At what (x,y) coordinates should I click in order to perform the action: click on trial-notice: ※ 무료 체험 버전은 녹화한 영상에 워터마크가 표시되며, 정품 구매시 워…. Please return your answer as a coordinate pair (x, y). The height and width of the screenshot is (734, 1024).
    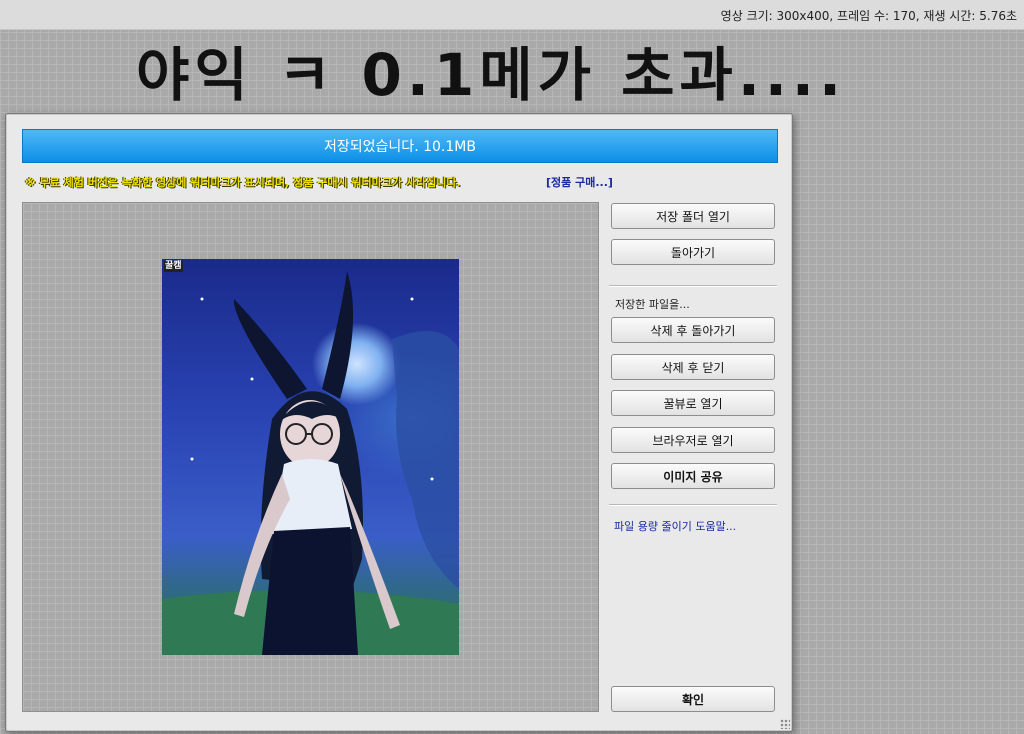
    Looking at the image, I should click on (243, 182).